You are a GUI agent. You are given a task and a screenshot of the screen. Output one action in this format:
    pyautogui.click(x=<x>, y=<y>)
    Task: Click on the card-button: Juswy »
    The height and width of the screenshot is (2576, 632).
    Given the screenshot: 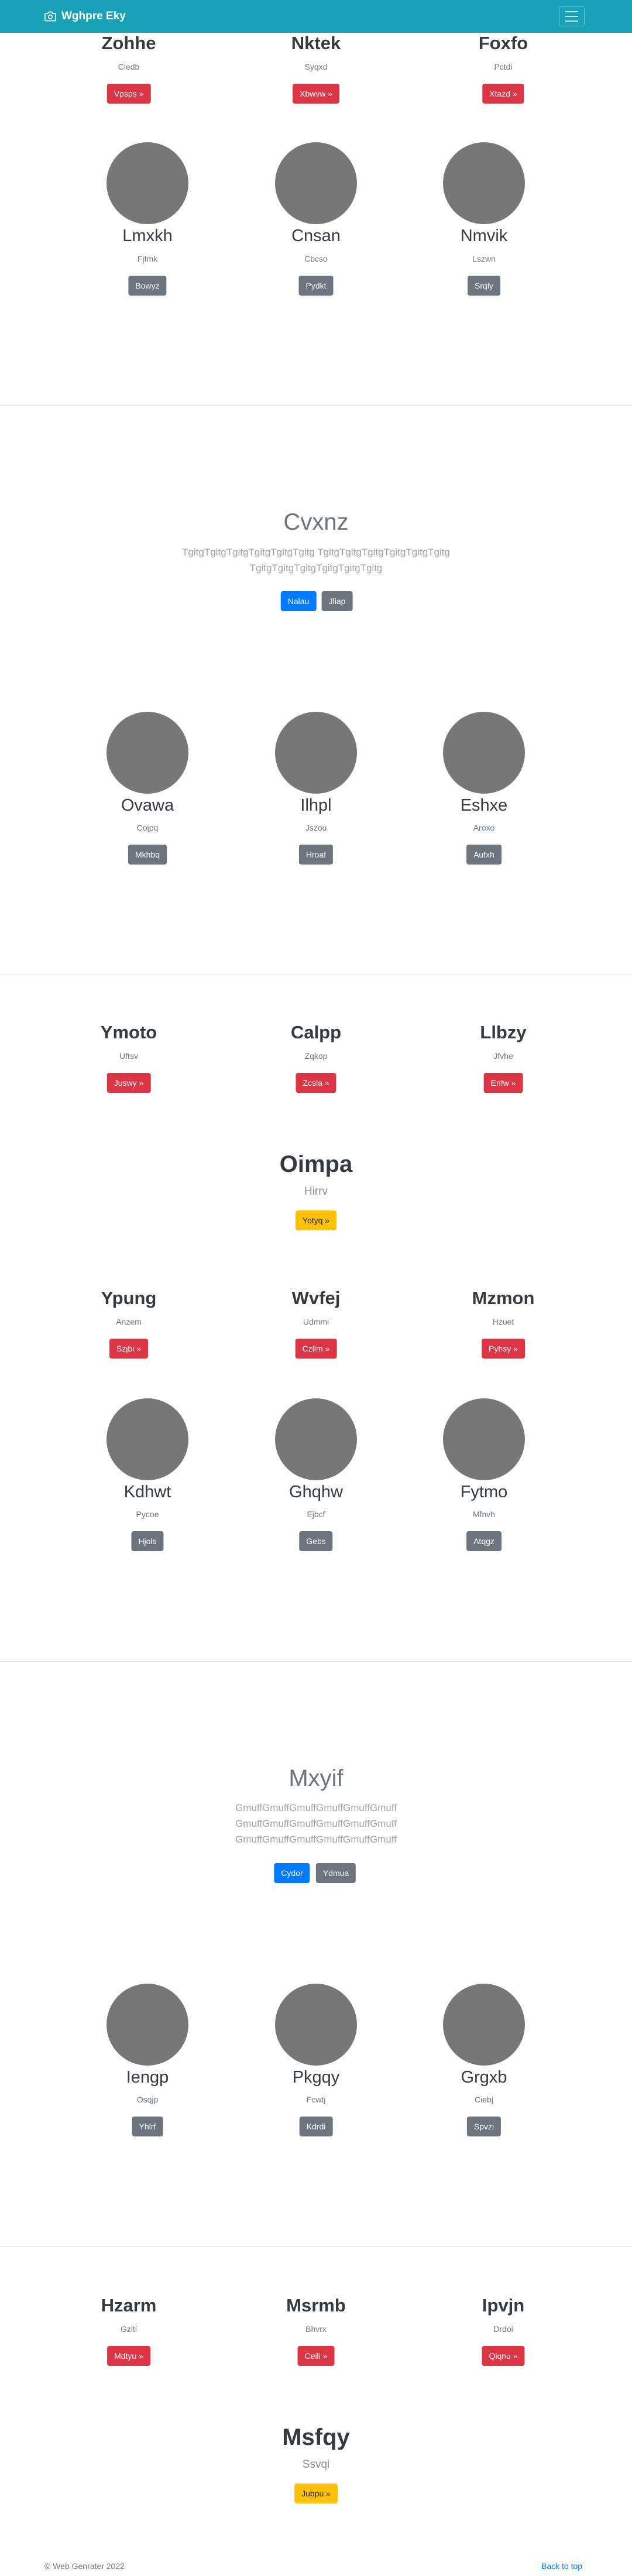 What is the action you would take?
    pyautogui.click(x=129, y=1083)
    